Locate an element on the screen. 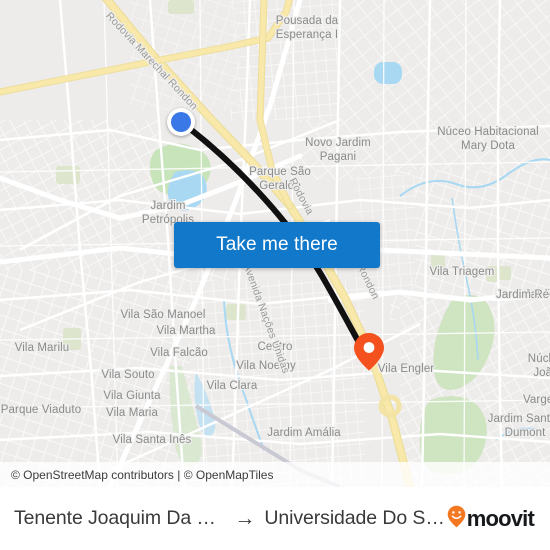 This screenshot has height=550, width=550. moovit-logo: moovit is located at coordinates (493, 519).